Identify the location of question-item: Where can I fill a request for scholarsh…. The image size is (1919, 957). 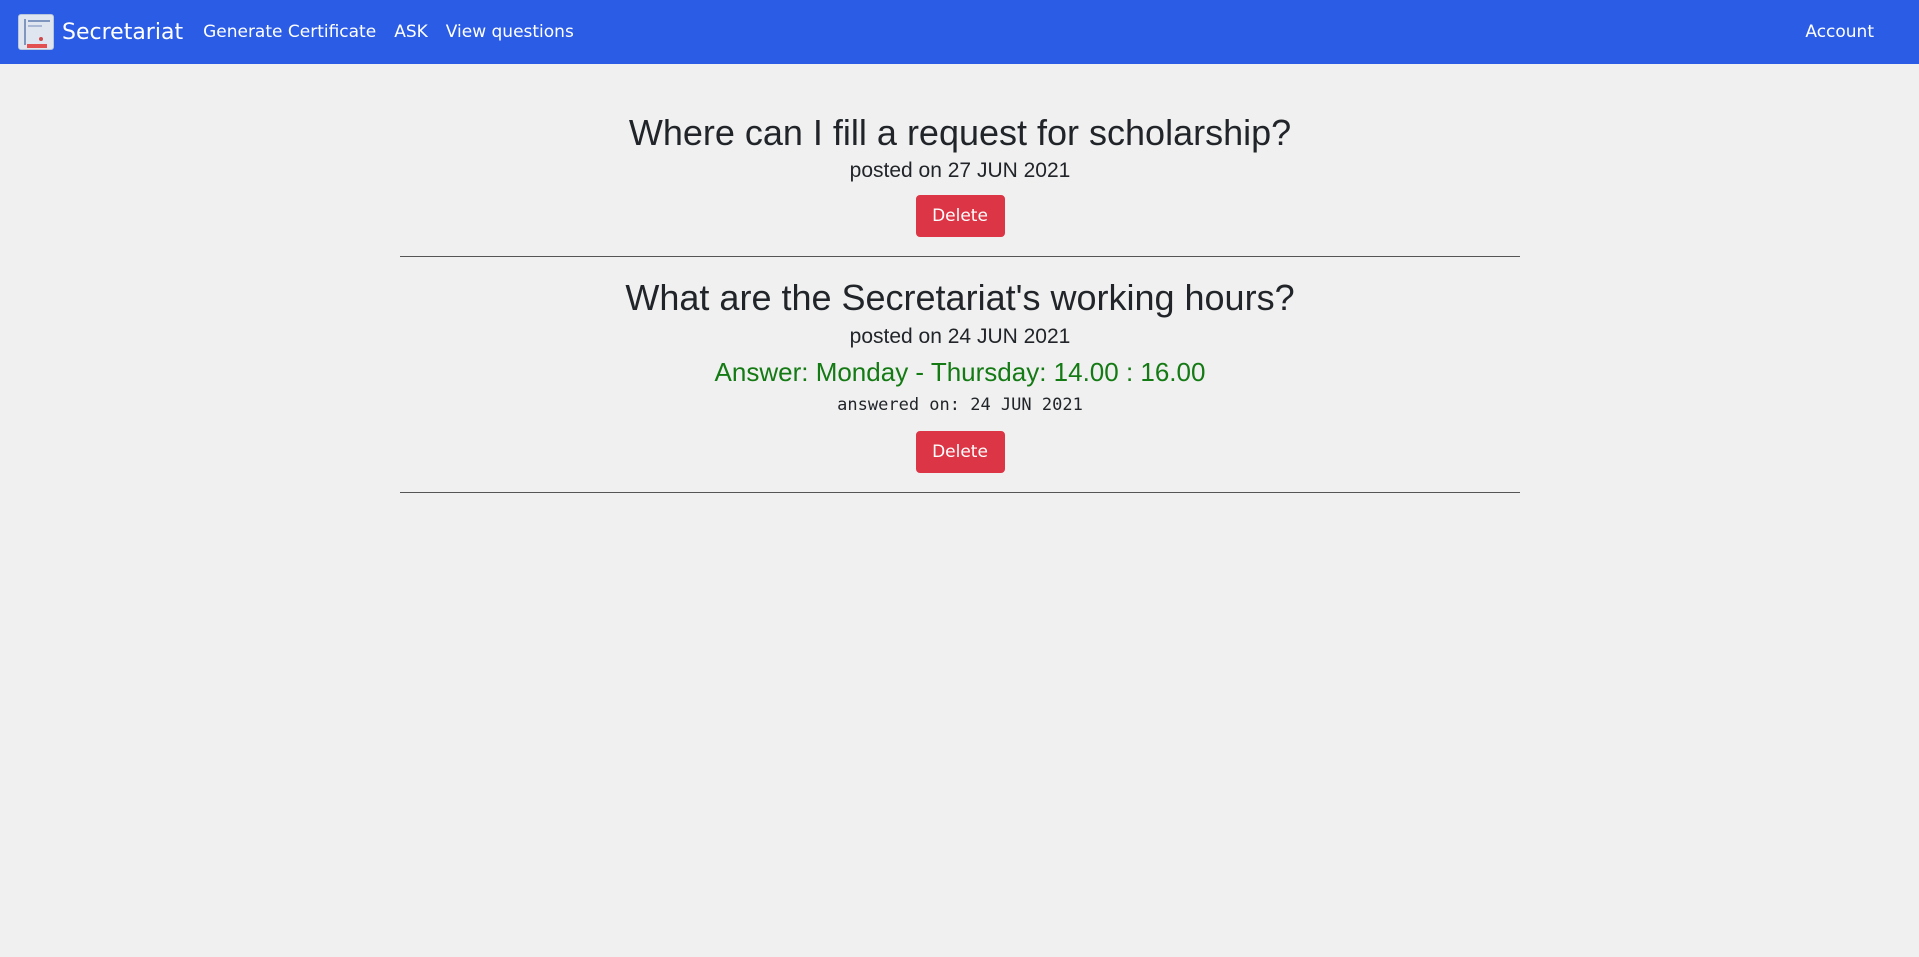
(960, 160).